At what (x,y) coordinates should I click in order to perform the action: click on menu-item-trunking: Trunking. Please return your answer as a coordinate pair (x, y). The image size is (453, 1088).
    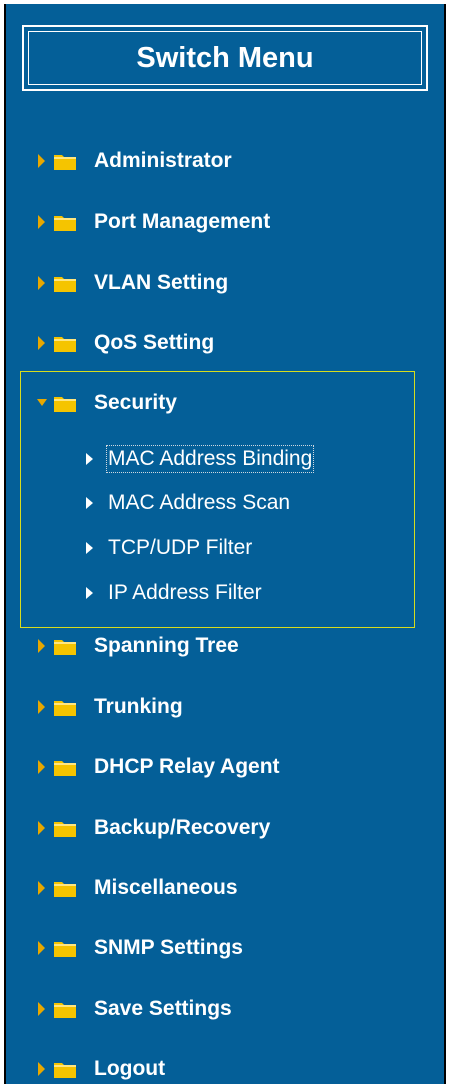
    Looking at the image, I should click on (110, 707).